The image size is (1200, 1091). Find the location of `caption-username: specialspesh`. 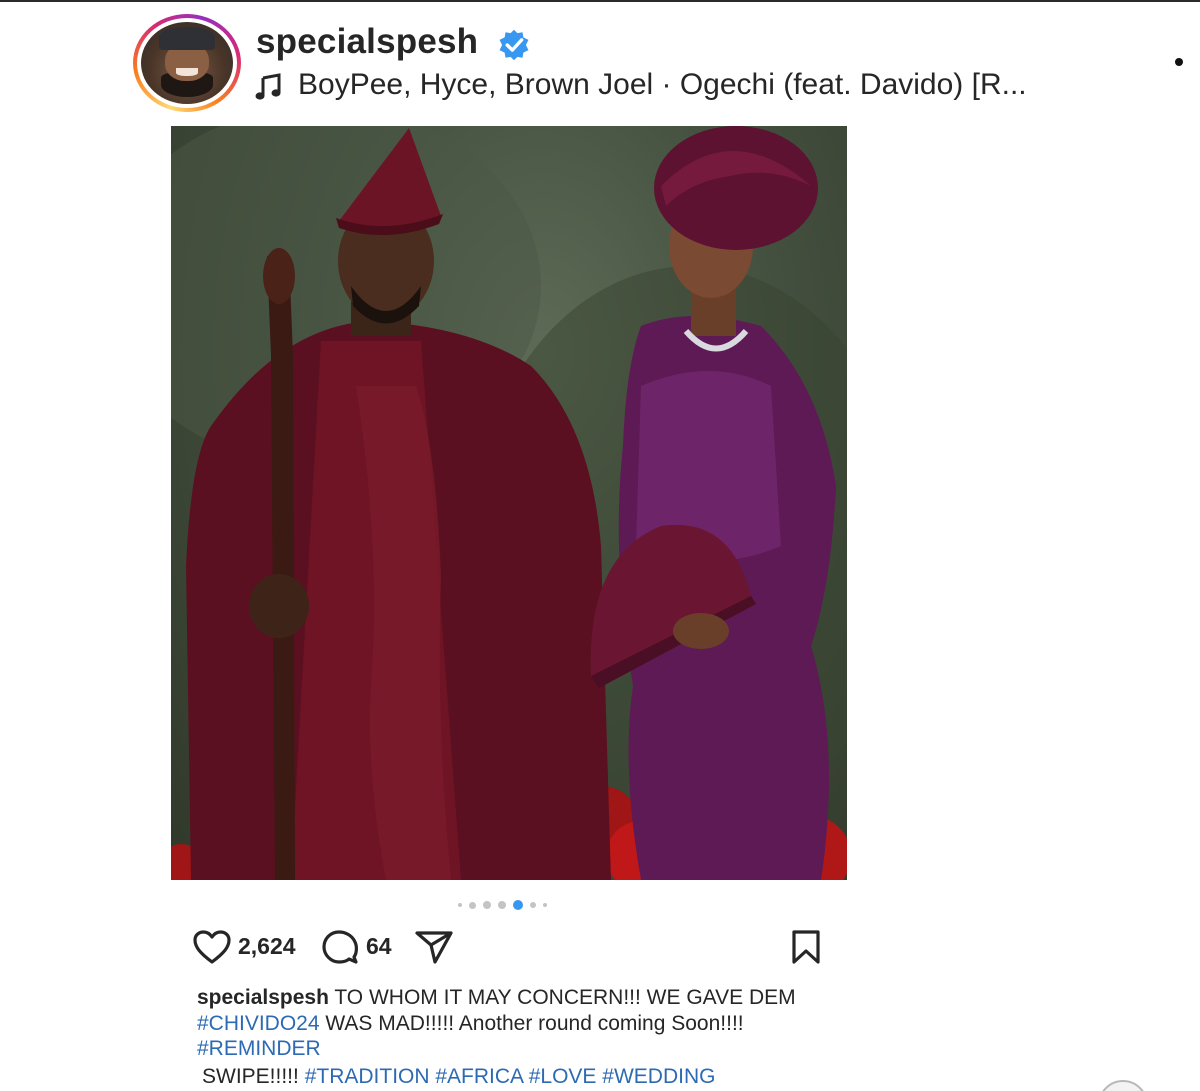

caption-username: specialspesh is located at coordinates (263, 997).